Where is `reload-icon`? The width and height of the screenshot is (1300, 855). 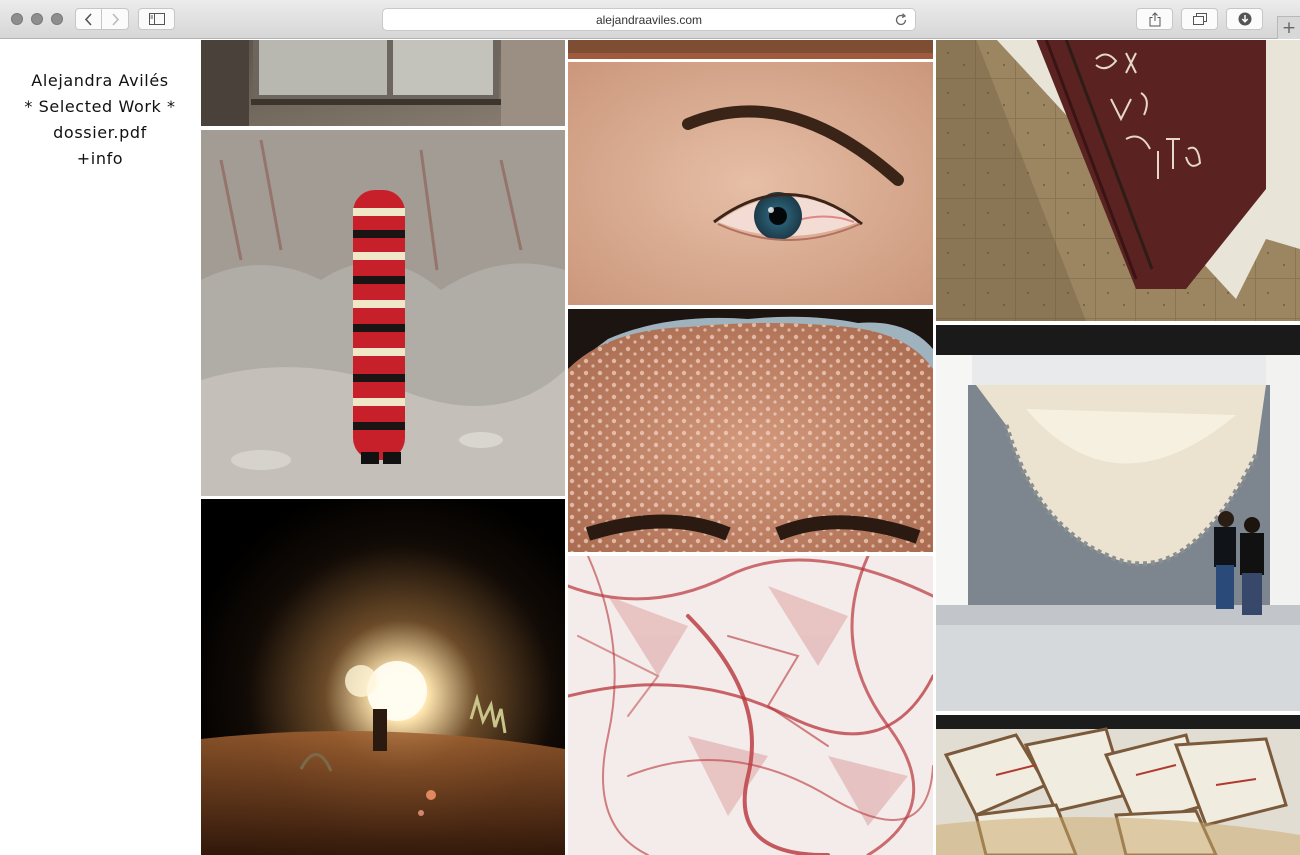 reload-icon is located at coordinates (901, 20).